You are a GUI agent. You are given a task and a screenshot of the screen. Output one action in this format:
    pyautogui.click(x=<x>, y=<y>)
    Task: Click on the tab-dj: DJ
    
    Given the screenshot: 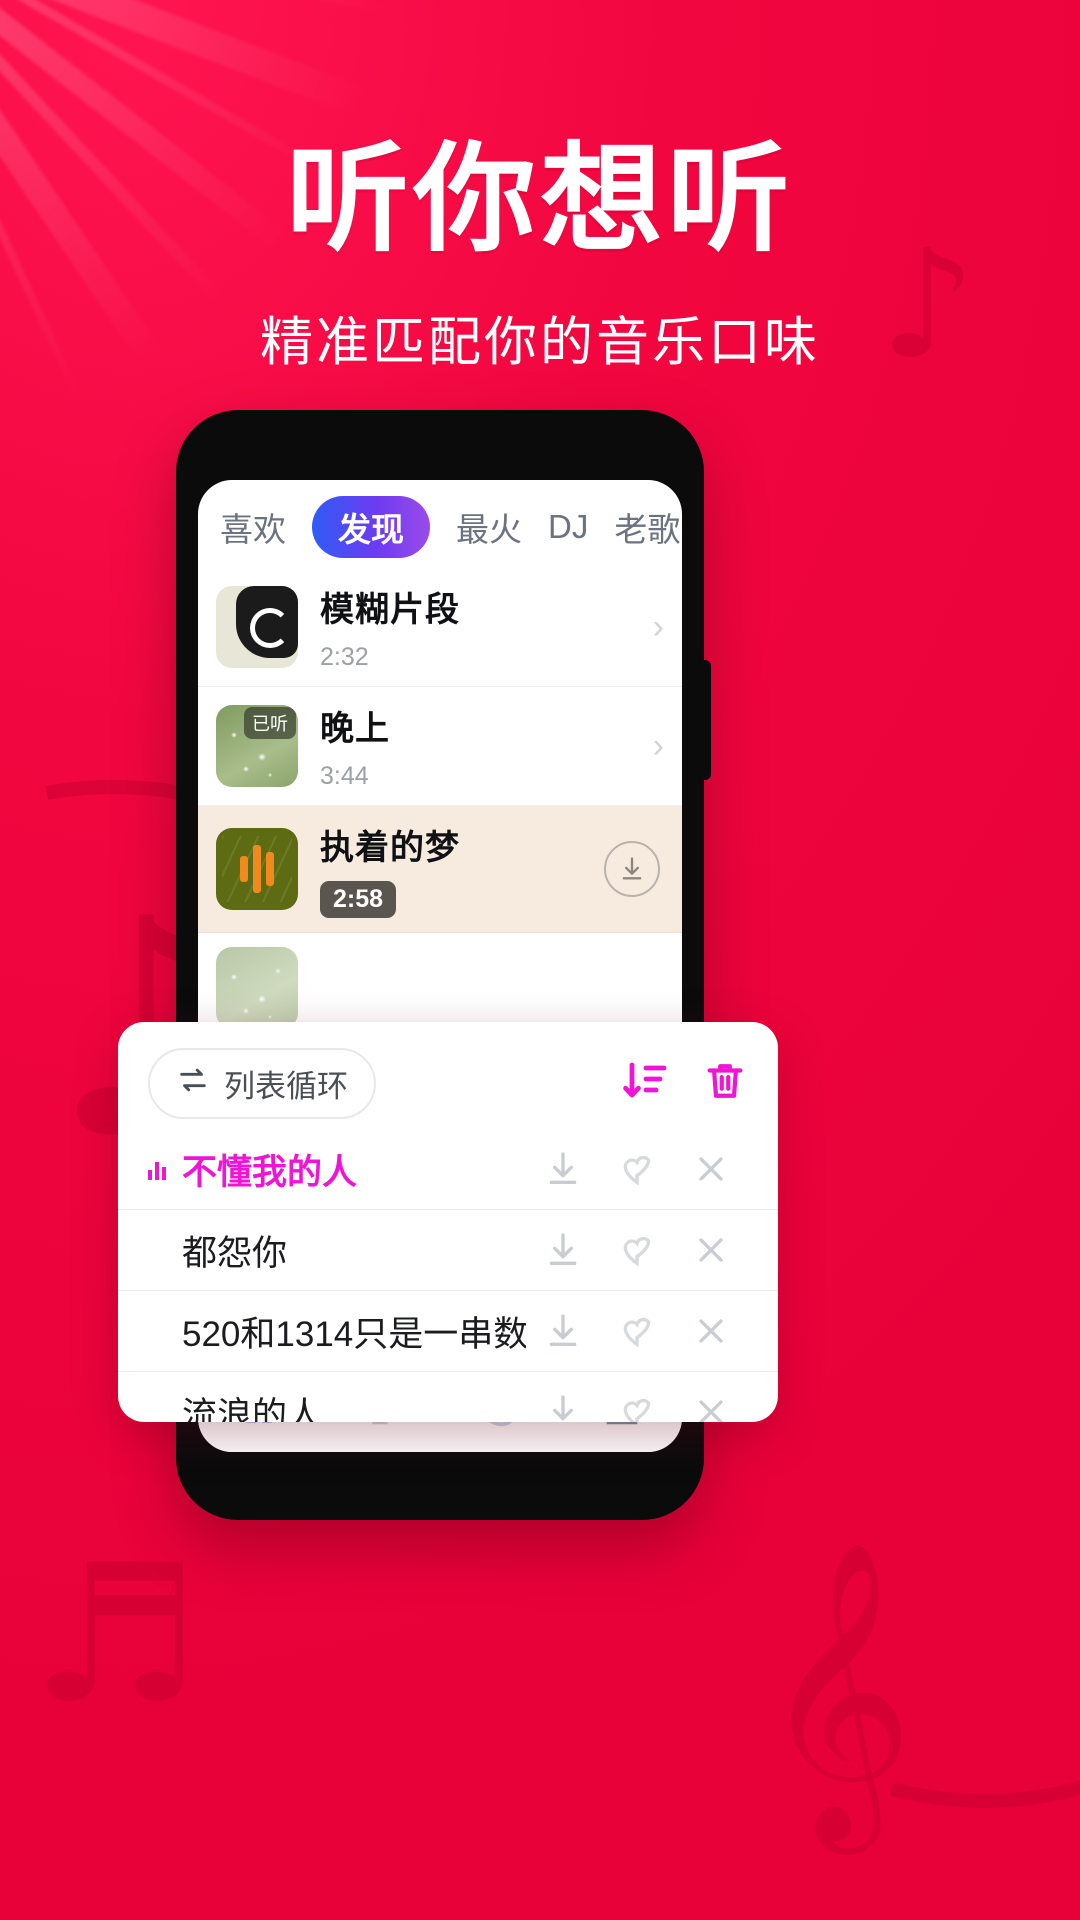 What is the action you would take?
    pyautogui.click(x=568, y=527)
    